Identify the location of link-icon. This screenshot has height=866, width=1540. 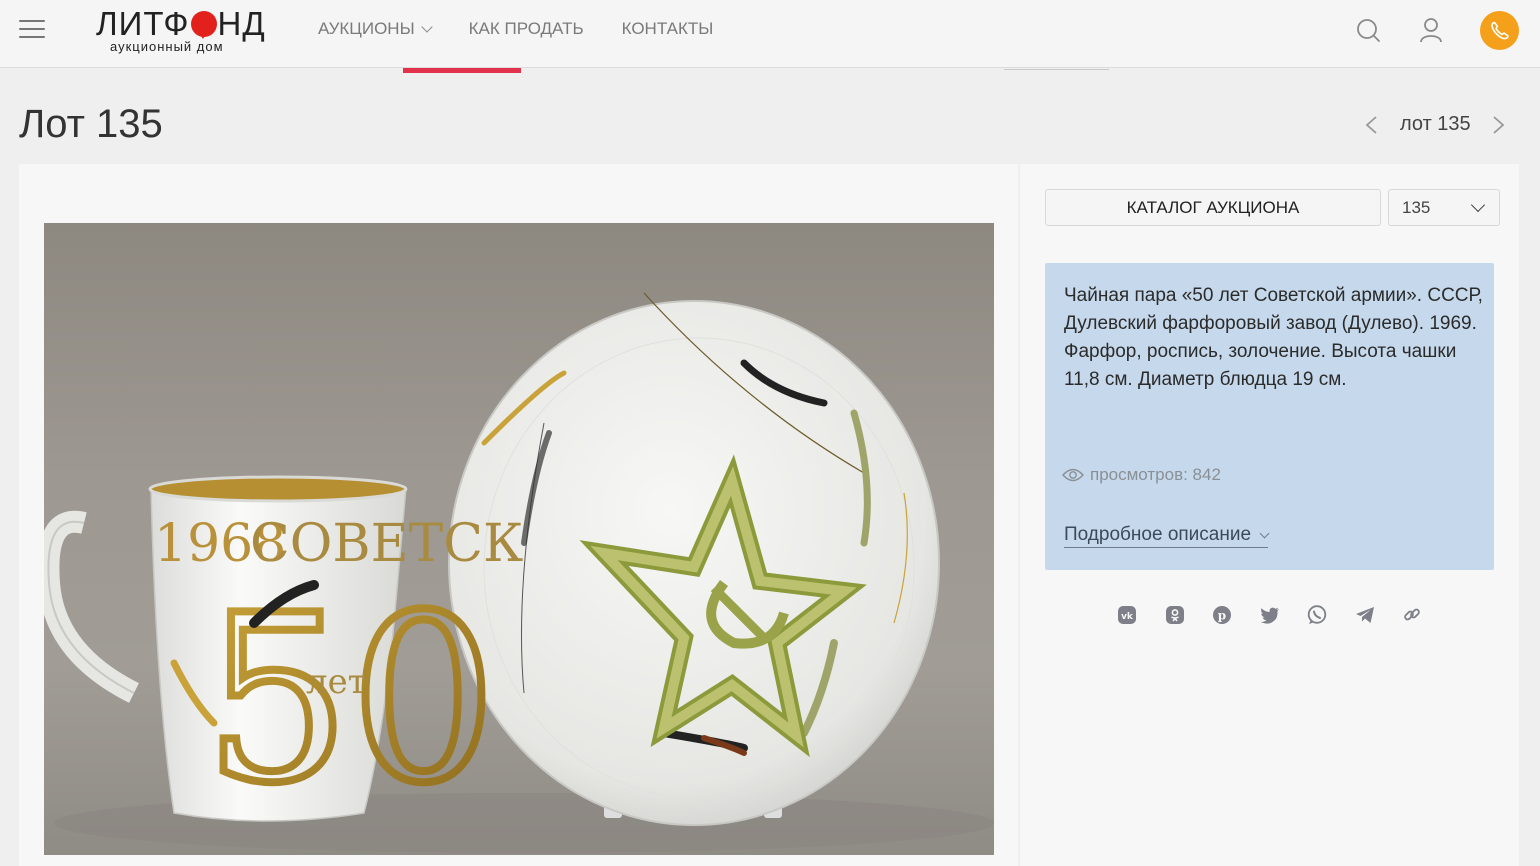
(1412, 615).